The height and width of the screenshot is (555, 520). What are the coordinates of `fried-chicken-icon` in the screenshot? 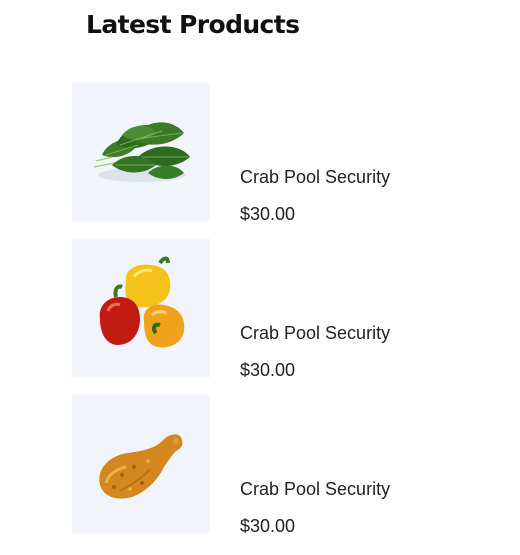 It's located at (141, 466).